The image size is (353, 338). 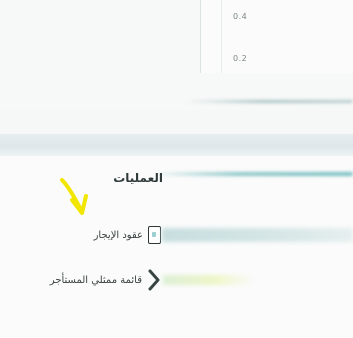 I want to click on menu-item-tenant-representatives: قائمة ممثلي المستأجر, so click(x=186, y=281).